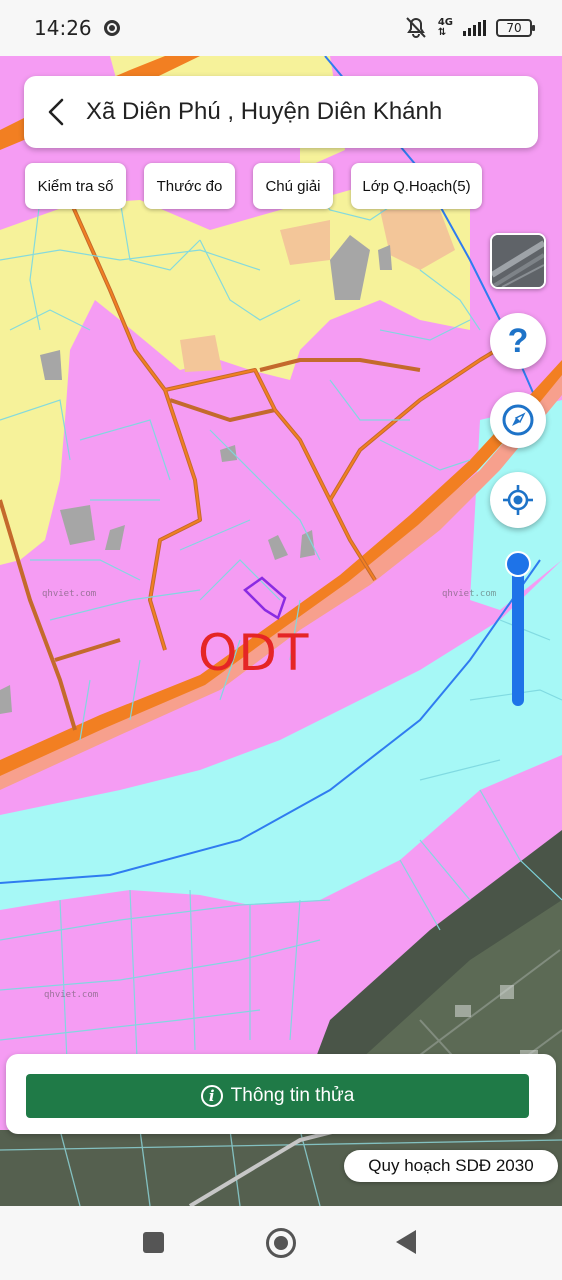  Describe the element at coordinates (416, 27) in the screenshot. I see `mute-icon` at that location.